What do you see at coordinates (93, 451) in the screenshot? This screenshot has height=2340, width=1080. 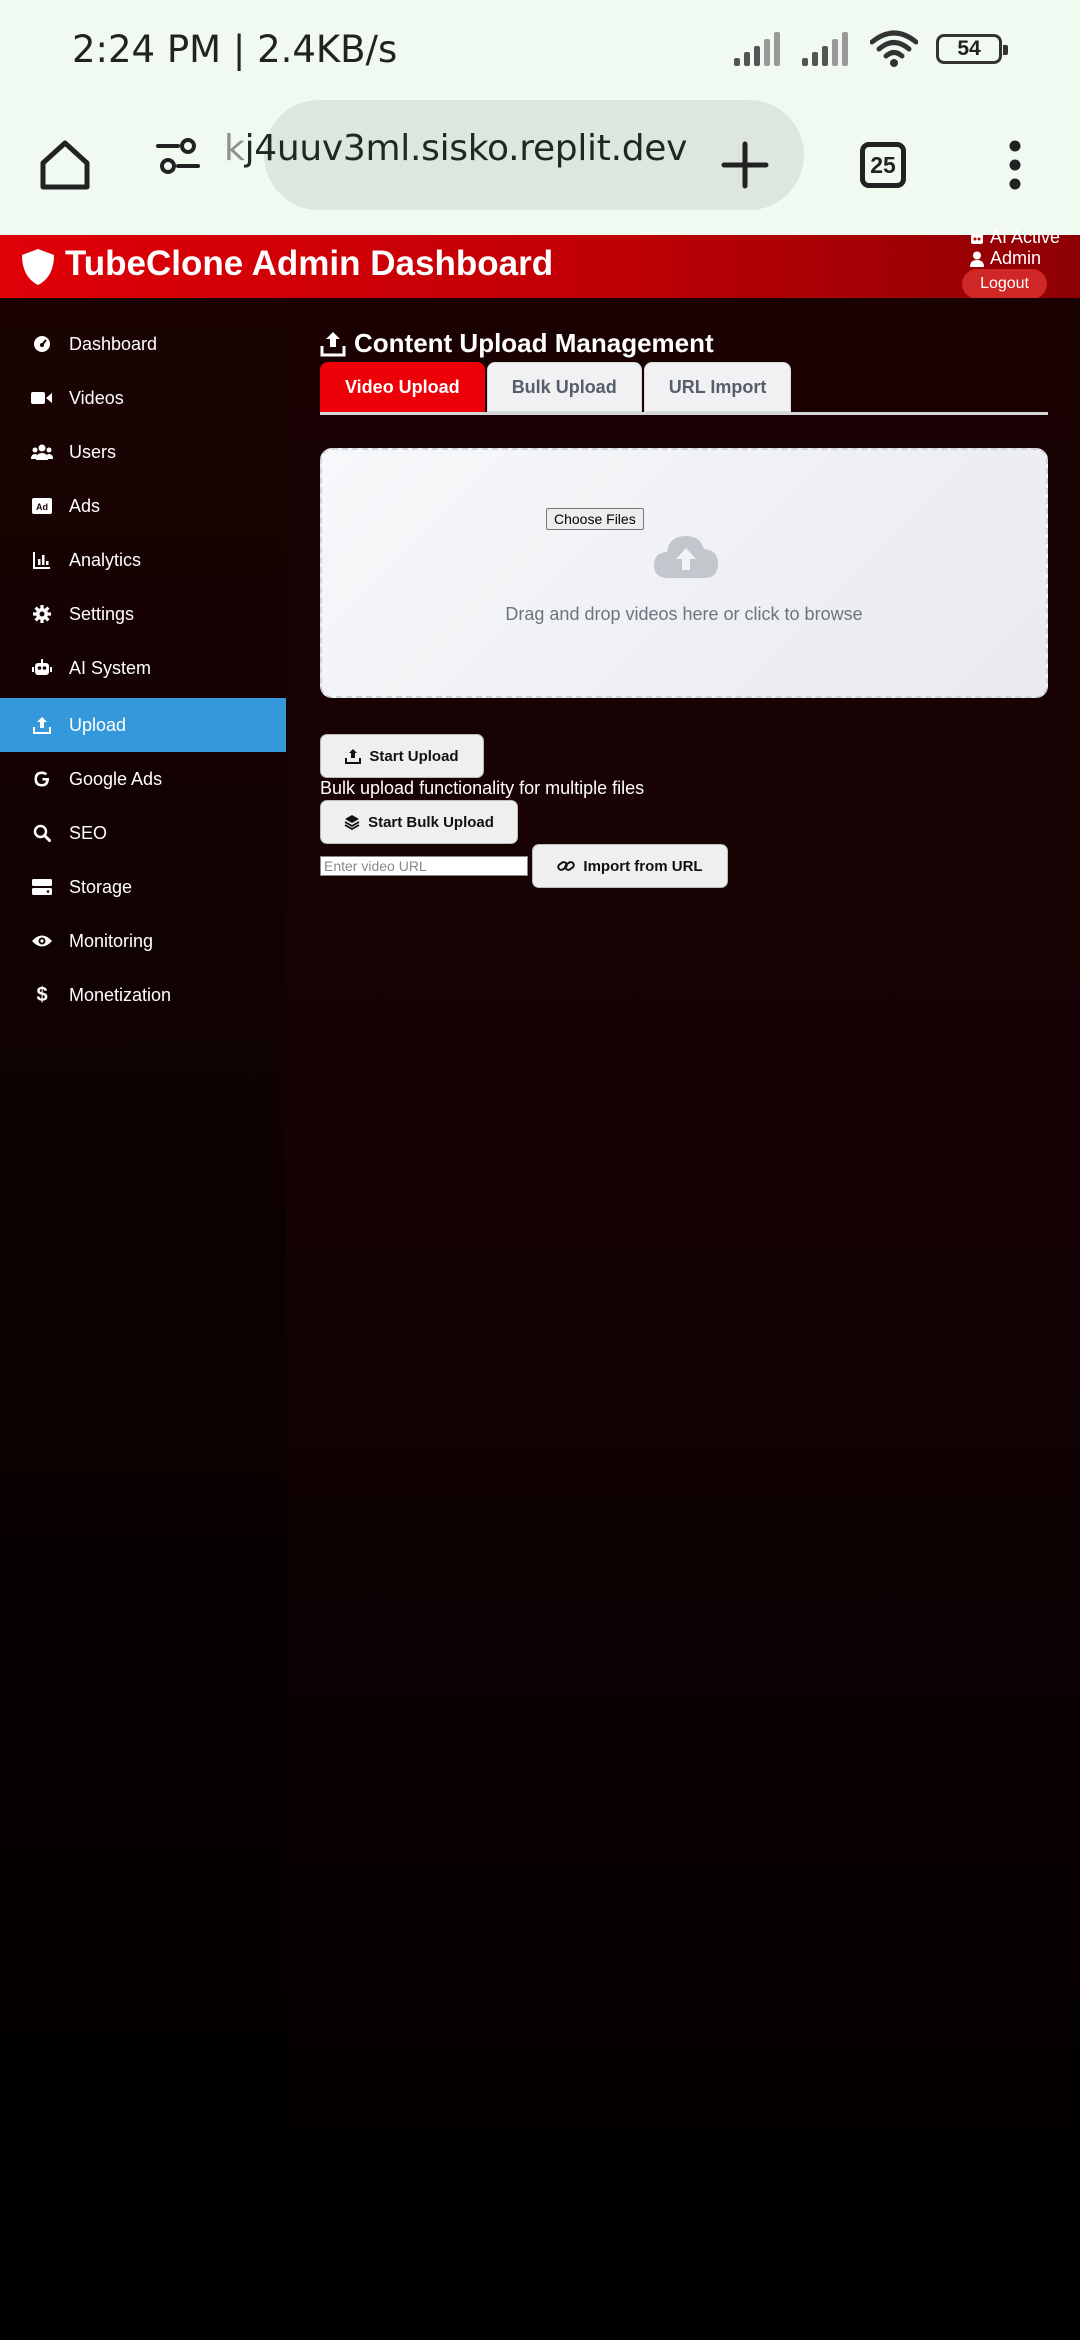 I see `sidebar-item-label: Users` at bounding box center [93, 451].